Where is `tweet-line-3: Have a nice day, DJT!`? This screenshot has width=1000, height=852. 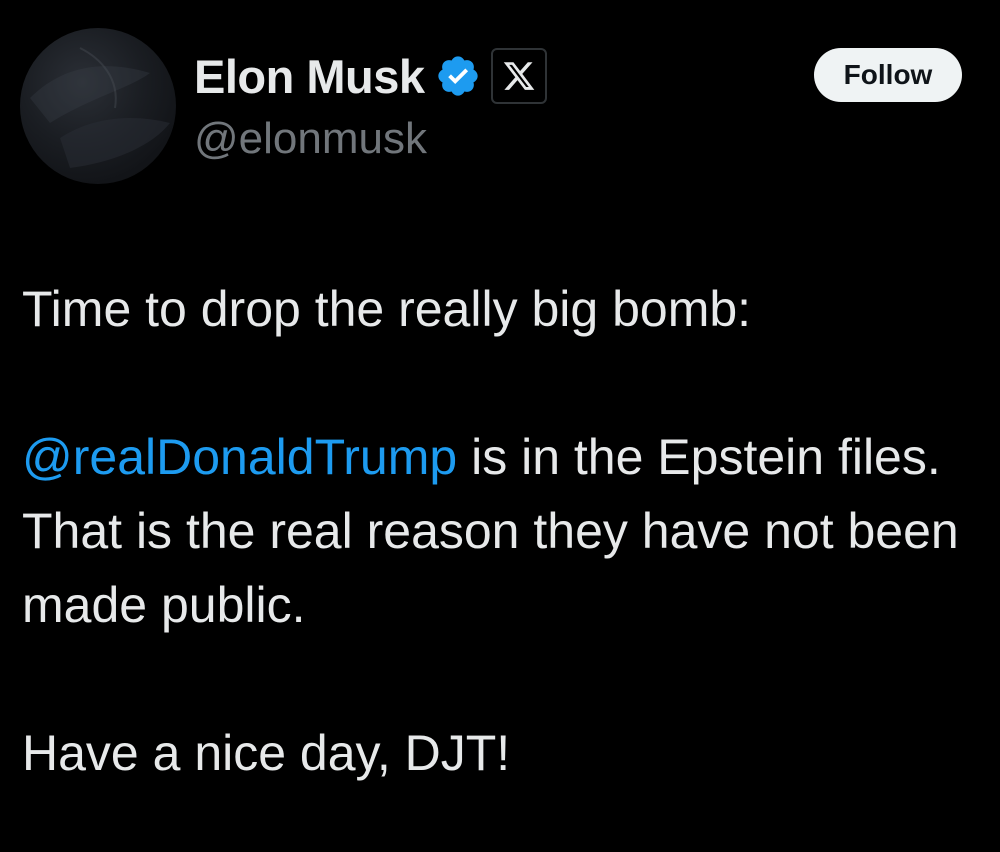
tweet-line-3: Have a nice day, DJT! is located at coordinates (266, 753).